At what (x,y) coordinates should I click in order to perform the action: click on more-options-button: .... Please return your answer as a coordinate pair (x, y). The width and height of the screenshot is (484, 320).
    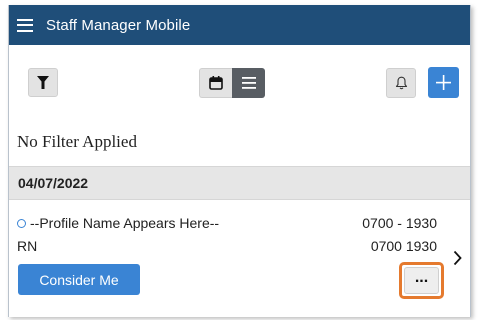
    Looking at the image, I should click on (421, 280).